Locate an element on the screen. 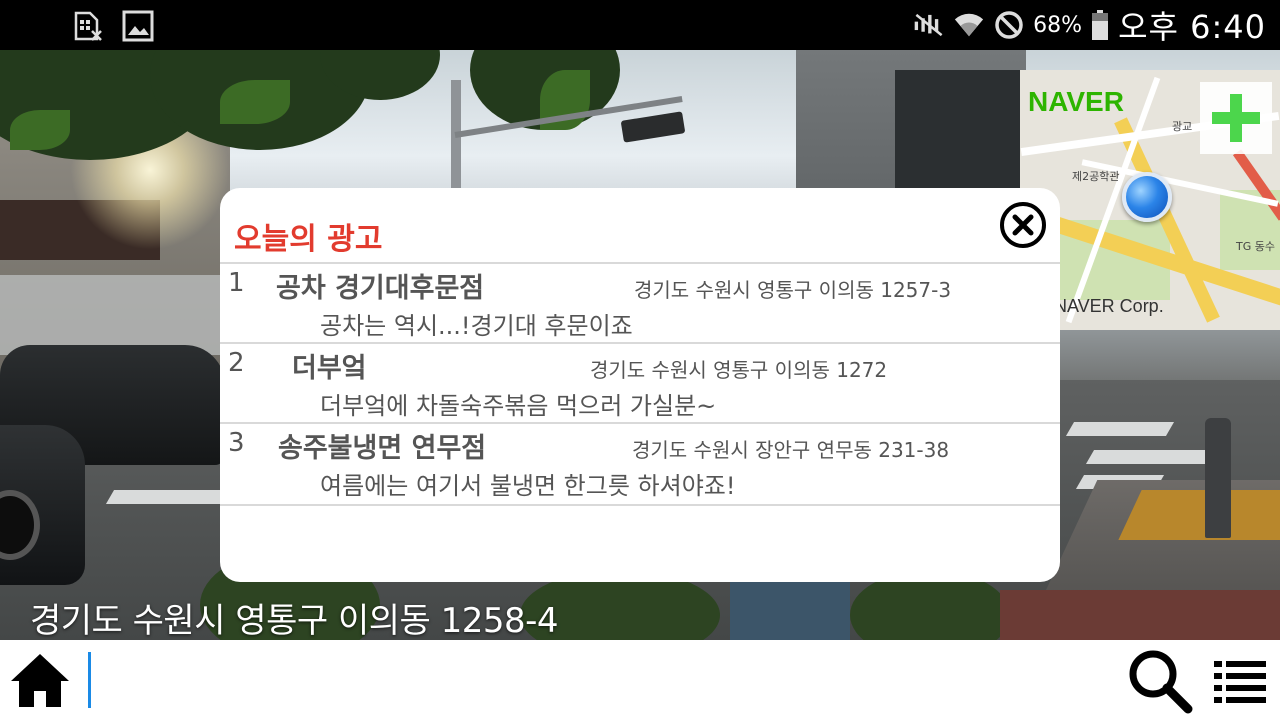  ad-description: 여름에는 여기서 불냉면 한그릇 하셔야죠! is located at coordinates (528, 486).